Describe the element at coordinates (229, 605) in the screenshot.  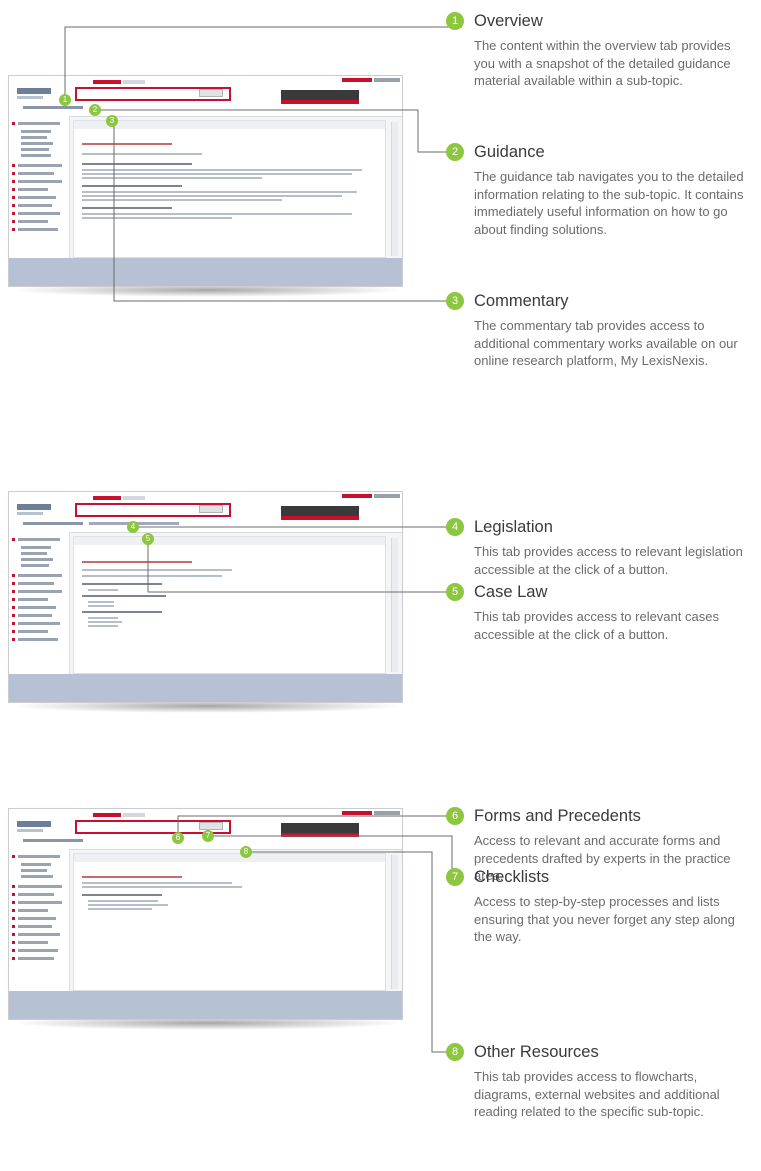
I see `content-panel` at that location.